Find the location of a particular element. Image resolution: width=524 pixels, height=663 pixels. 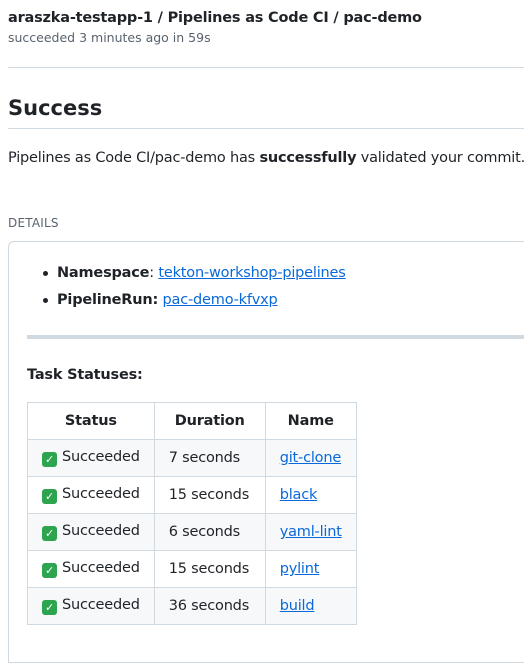

table-row: ✓ Succeeded 7 seconds git-clone is located at coordinates (192, 458).